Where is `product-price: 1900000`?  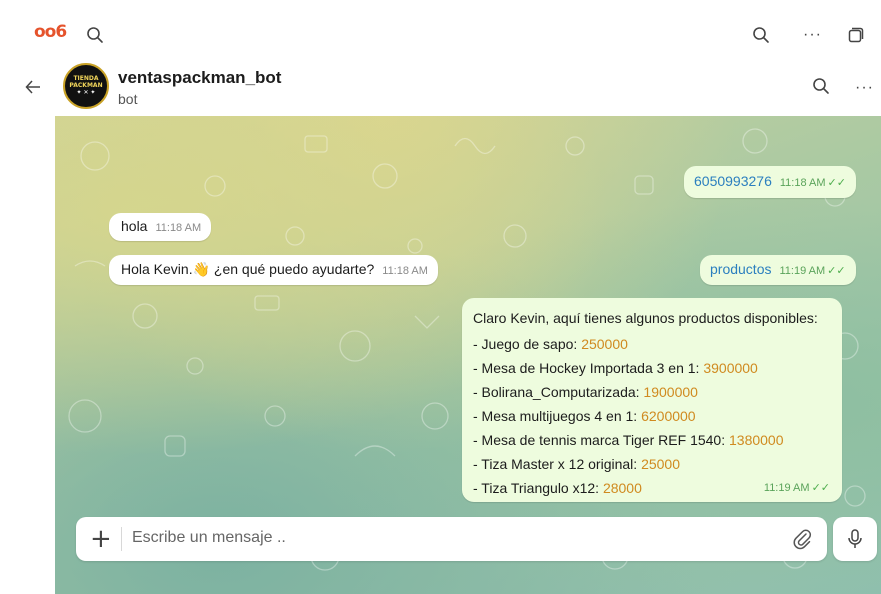
product-price: 1900000 is located at coordinates (670, 392).